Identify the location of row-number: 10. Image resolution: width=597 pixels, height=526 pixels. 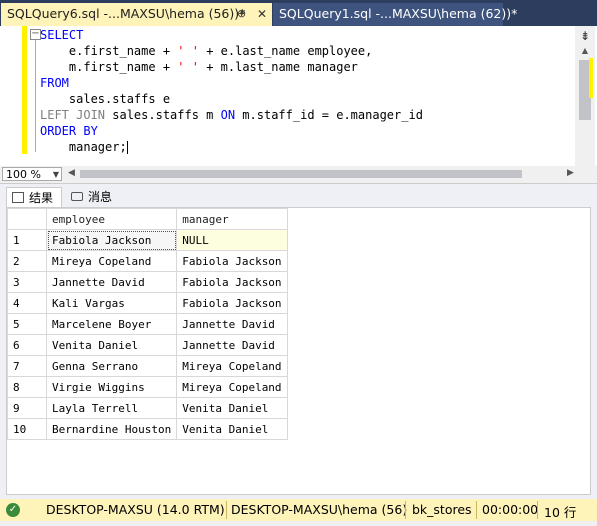
(27, 429).